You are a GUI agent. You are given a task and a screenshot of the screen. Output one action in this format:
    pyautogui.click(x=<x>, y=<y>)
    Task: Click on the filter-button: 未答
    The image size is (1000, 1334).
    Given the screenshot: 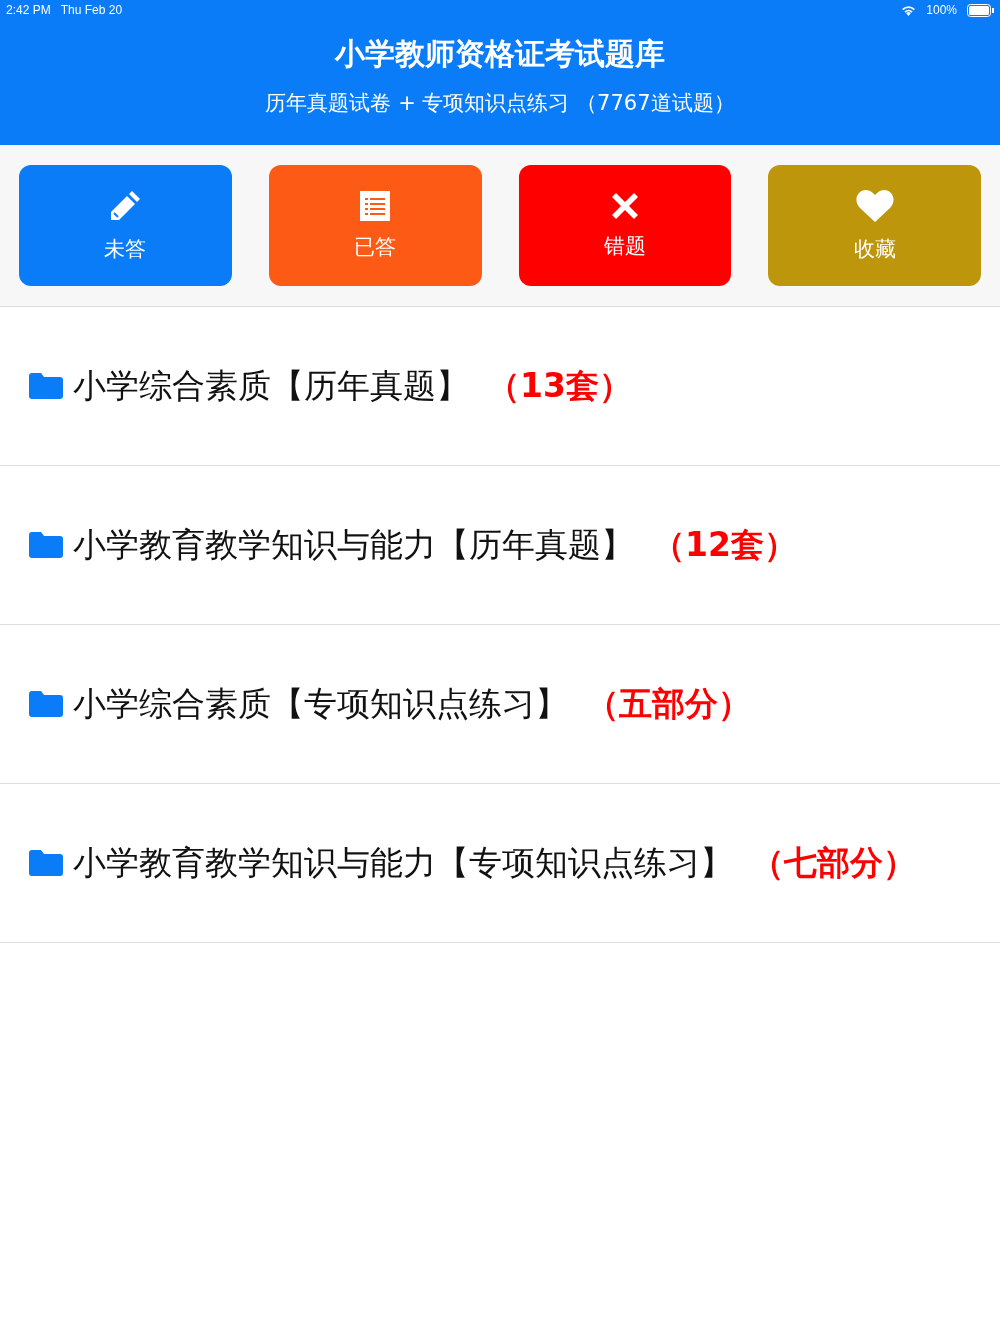 What is the action you would take?
    pyautogui.click(x=125, y=225)
    